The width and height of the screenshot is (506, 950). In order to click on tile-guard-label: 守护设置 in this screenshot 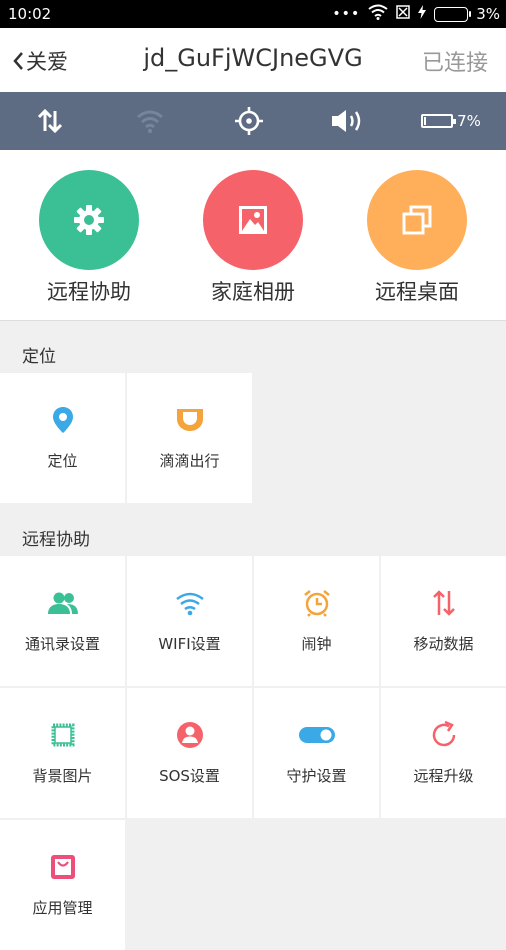, I will do `click(316, 776)`.